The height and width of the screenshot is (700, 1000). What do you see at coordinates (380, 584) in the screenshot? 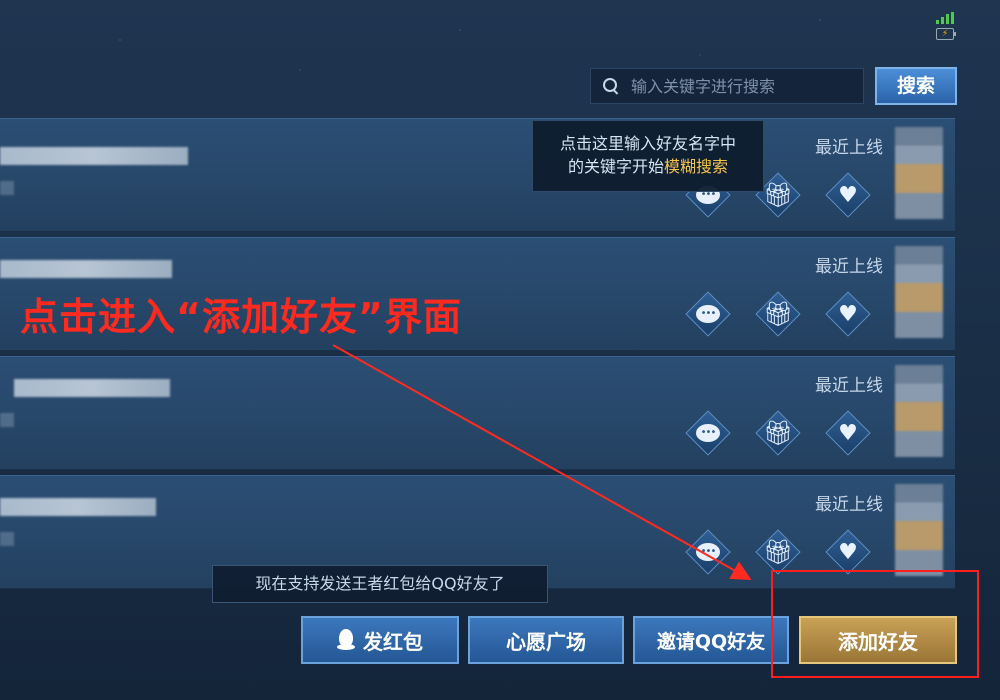
I see `red-packet-notice: 现在支持发送王者红包给QQ好友了` at bounding box center [380, 584].